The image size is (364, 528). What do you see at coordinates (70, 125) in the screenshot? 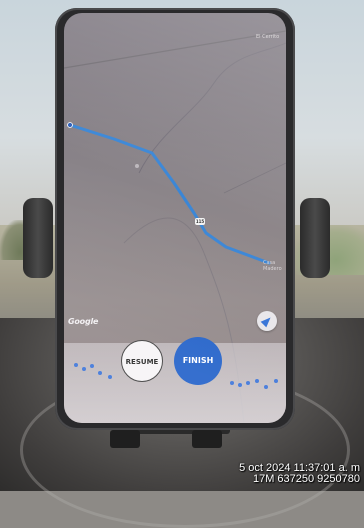
I see `route-start-marker` at bounding box center [70, 125].